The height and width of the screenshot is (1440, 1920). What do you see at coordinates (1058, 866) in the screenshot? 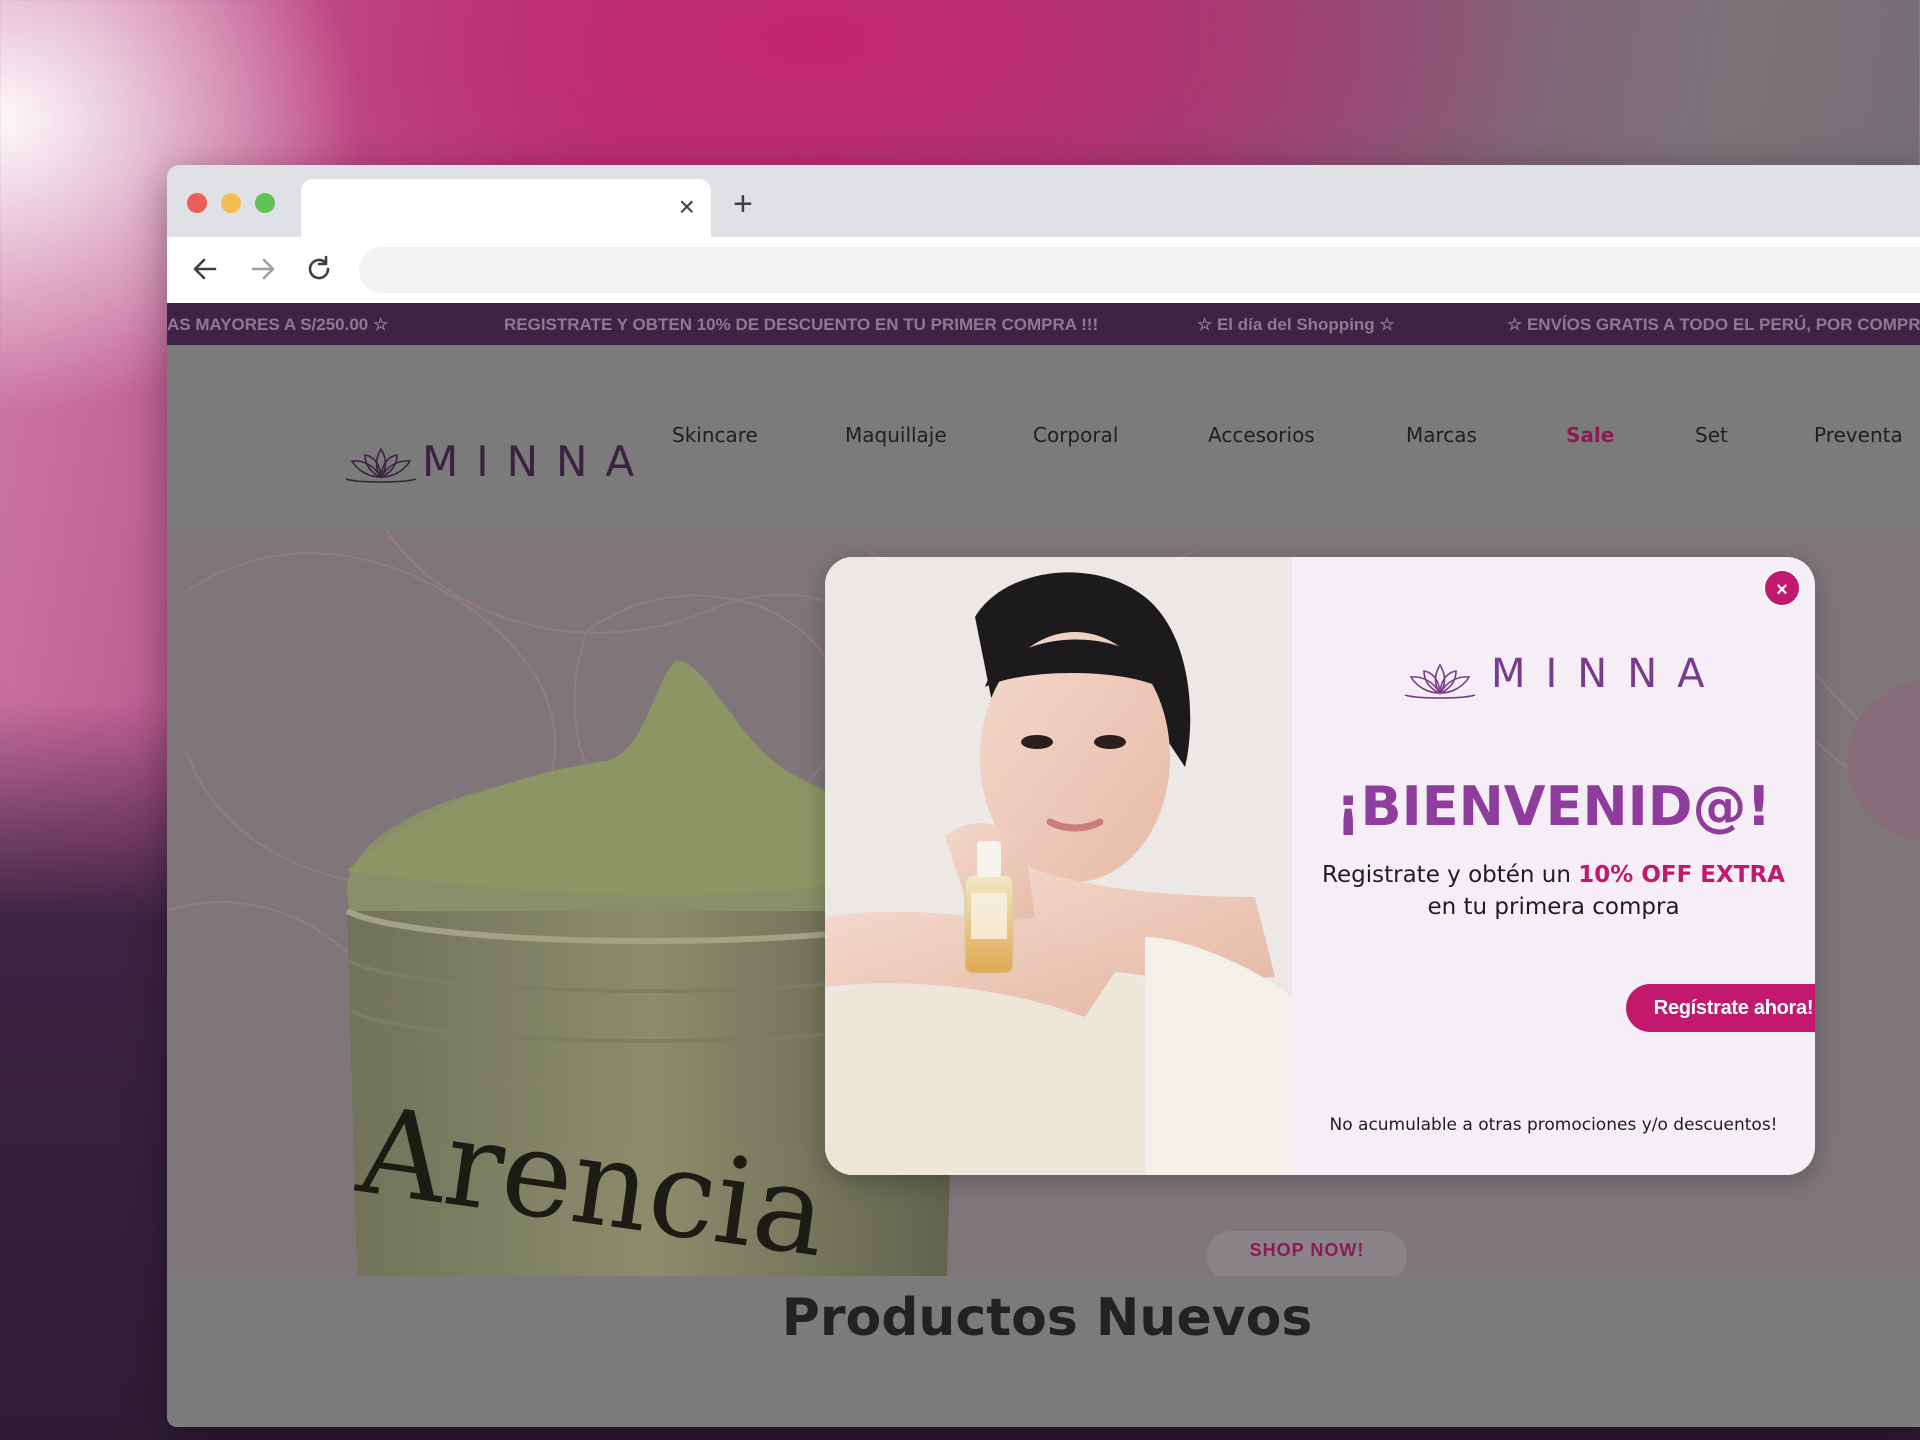
I see `model-photo` at bounding box center [1058, 866].